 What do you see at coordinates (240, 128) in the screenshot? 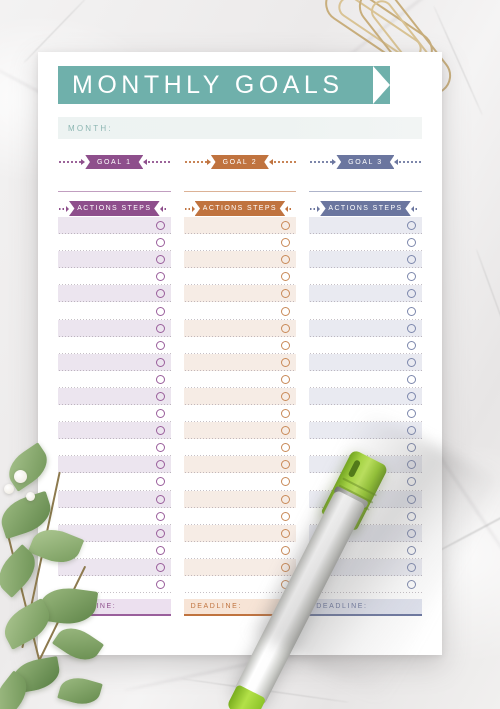
I see `month-field: MONTH:` at bounding box center [240, 128].